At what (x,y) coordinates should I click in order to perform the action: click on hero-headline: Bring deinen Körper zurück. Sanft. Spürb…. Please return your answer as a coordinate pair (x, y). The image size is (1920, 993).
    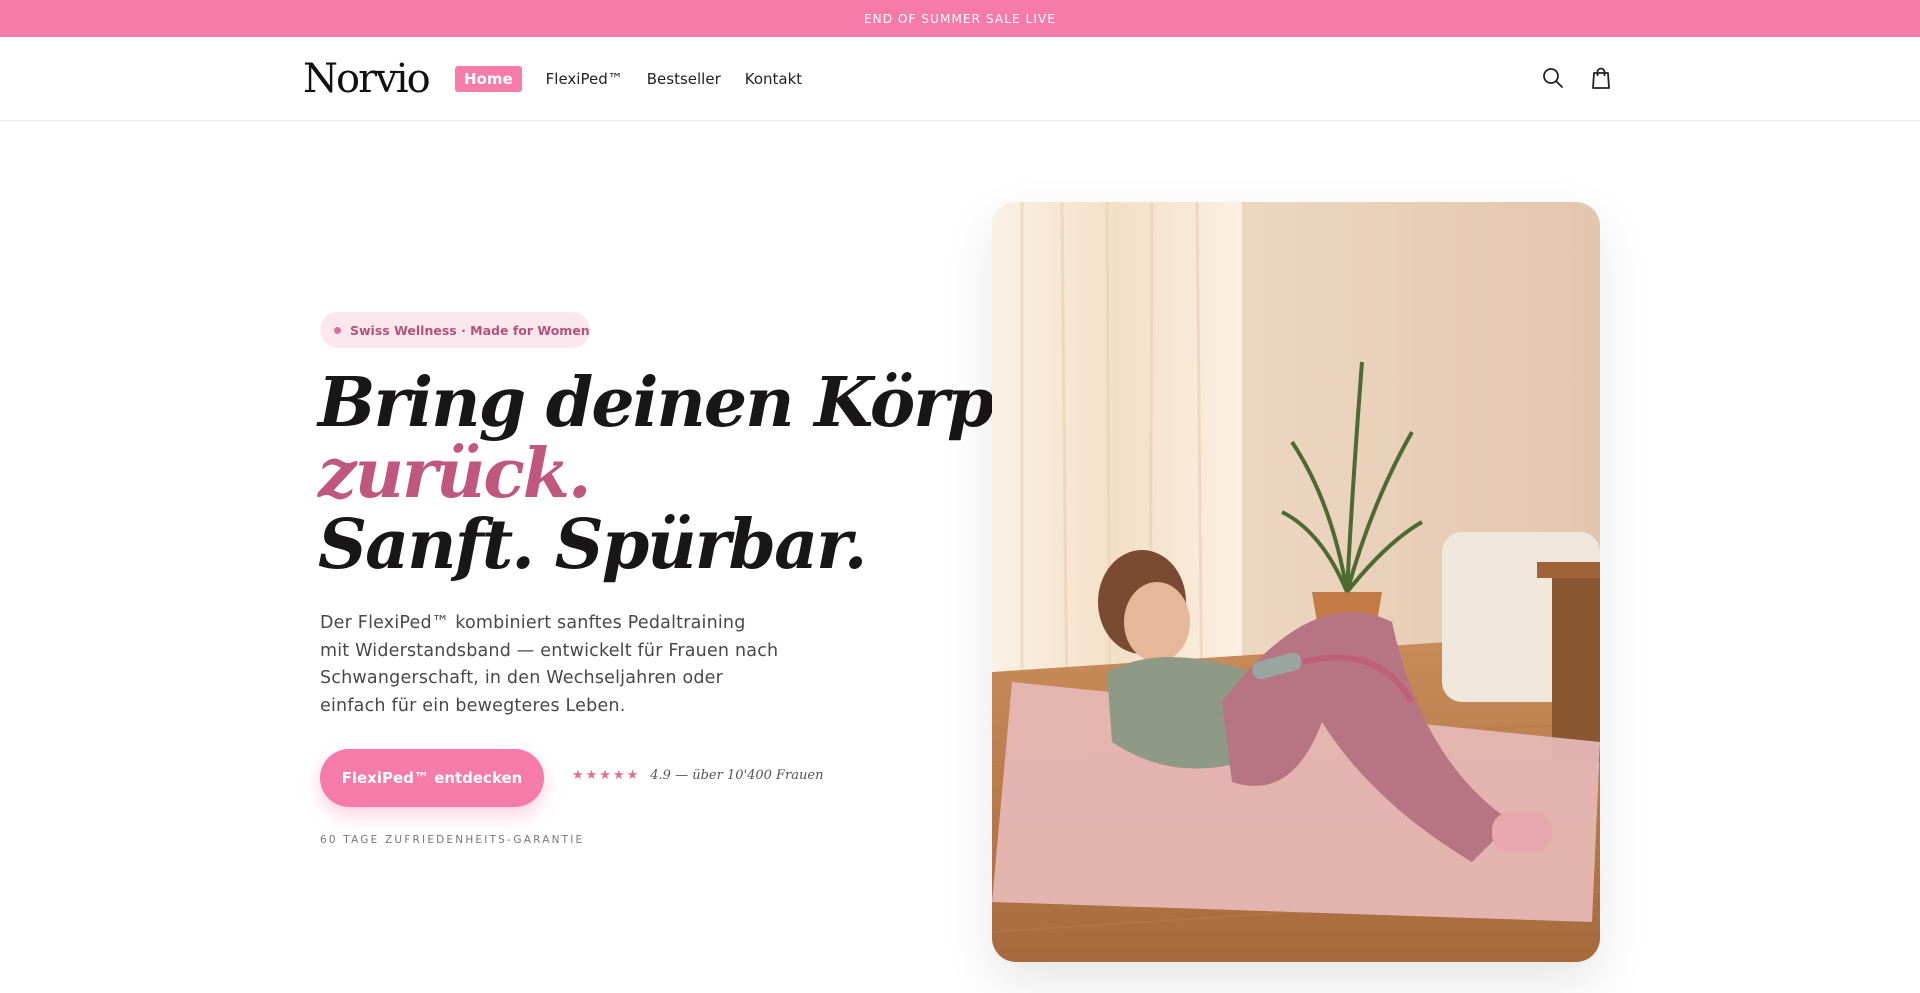
    Looking at the image, I should click on (694, 474).